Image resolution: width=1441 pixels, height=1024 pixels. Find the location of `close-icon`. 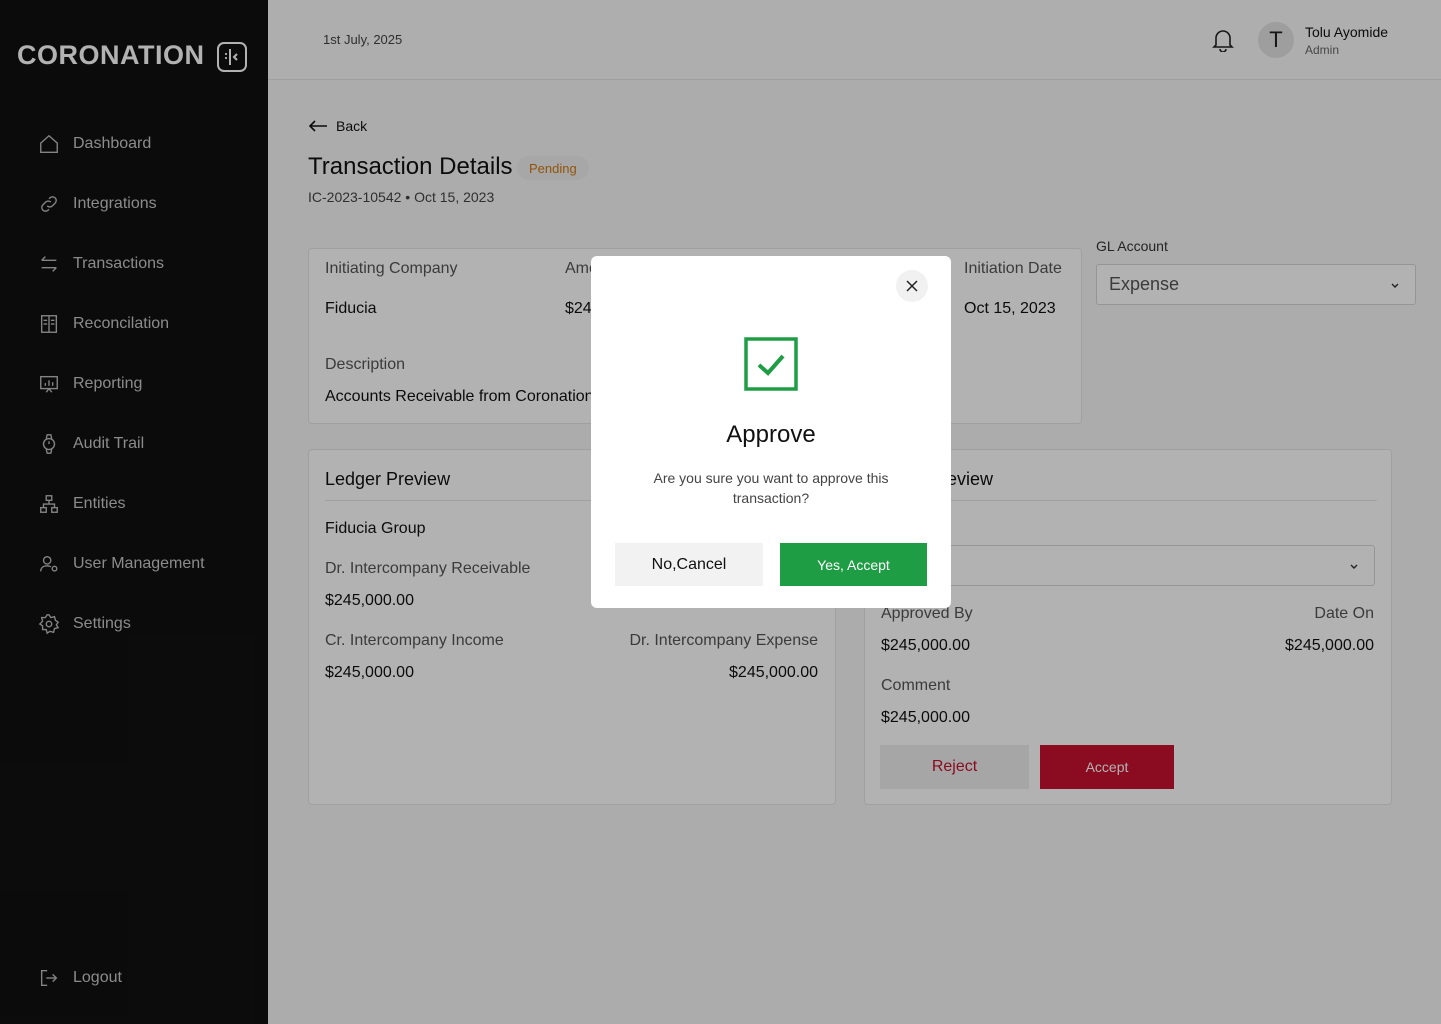

close-icon is located at coordinates (912, 286).